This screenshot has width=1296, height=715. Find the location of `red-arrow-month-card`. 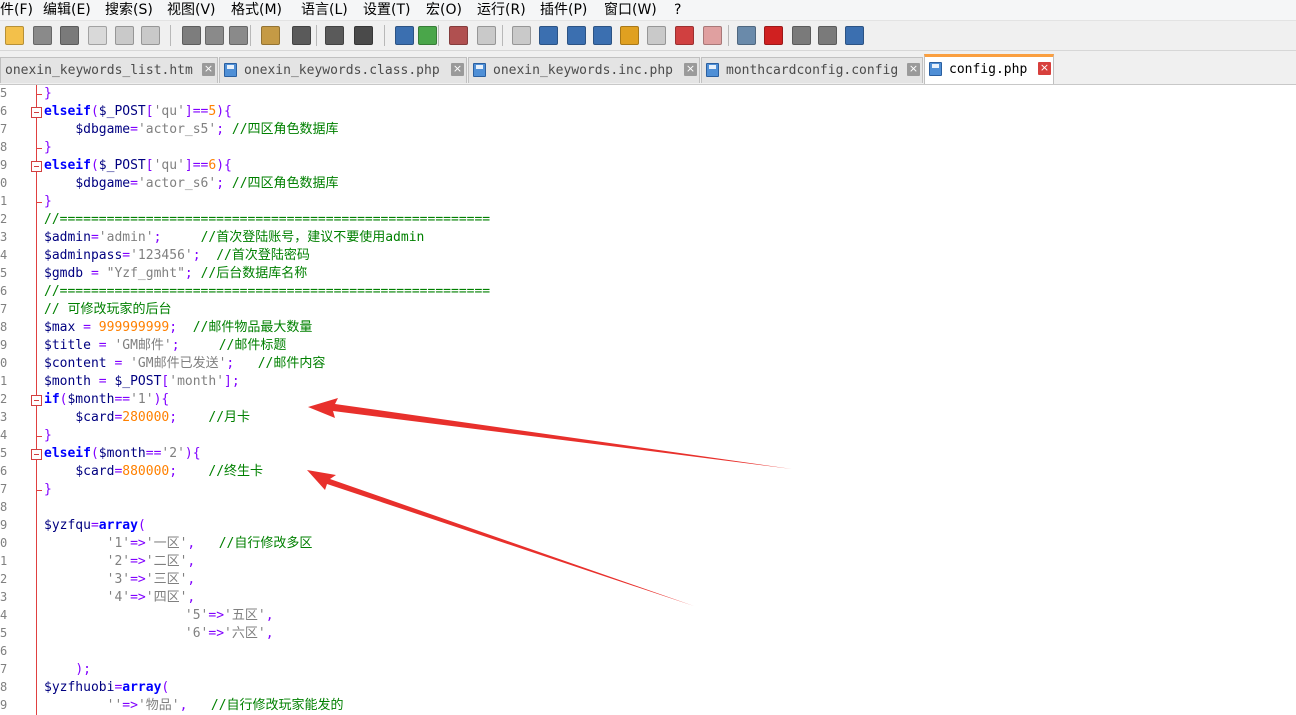

red-arrow-month-card is located at coordinates (550, 433).